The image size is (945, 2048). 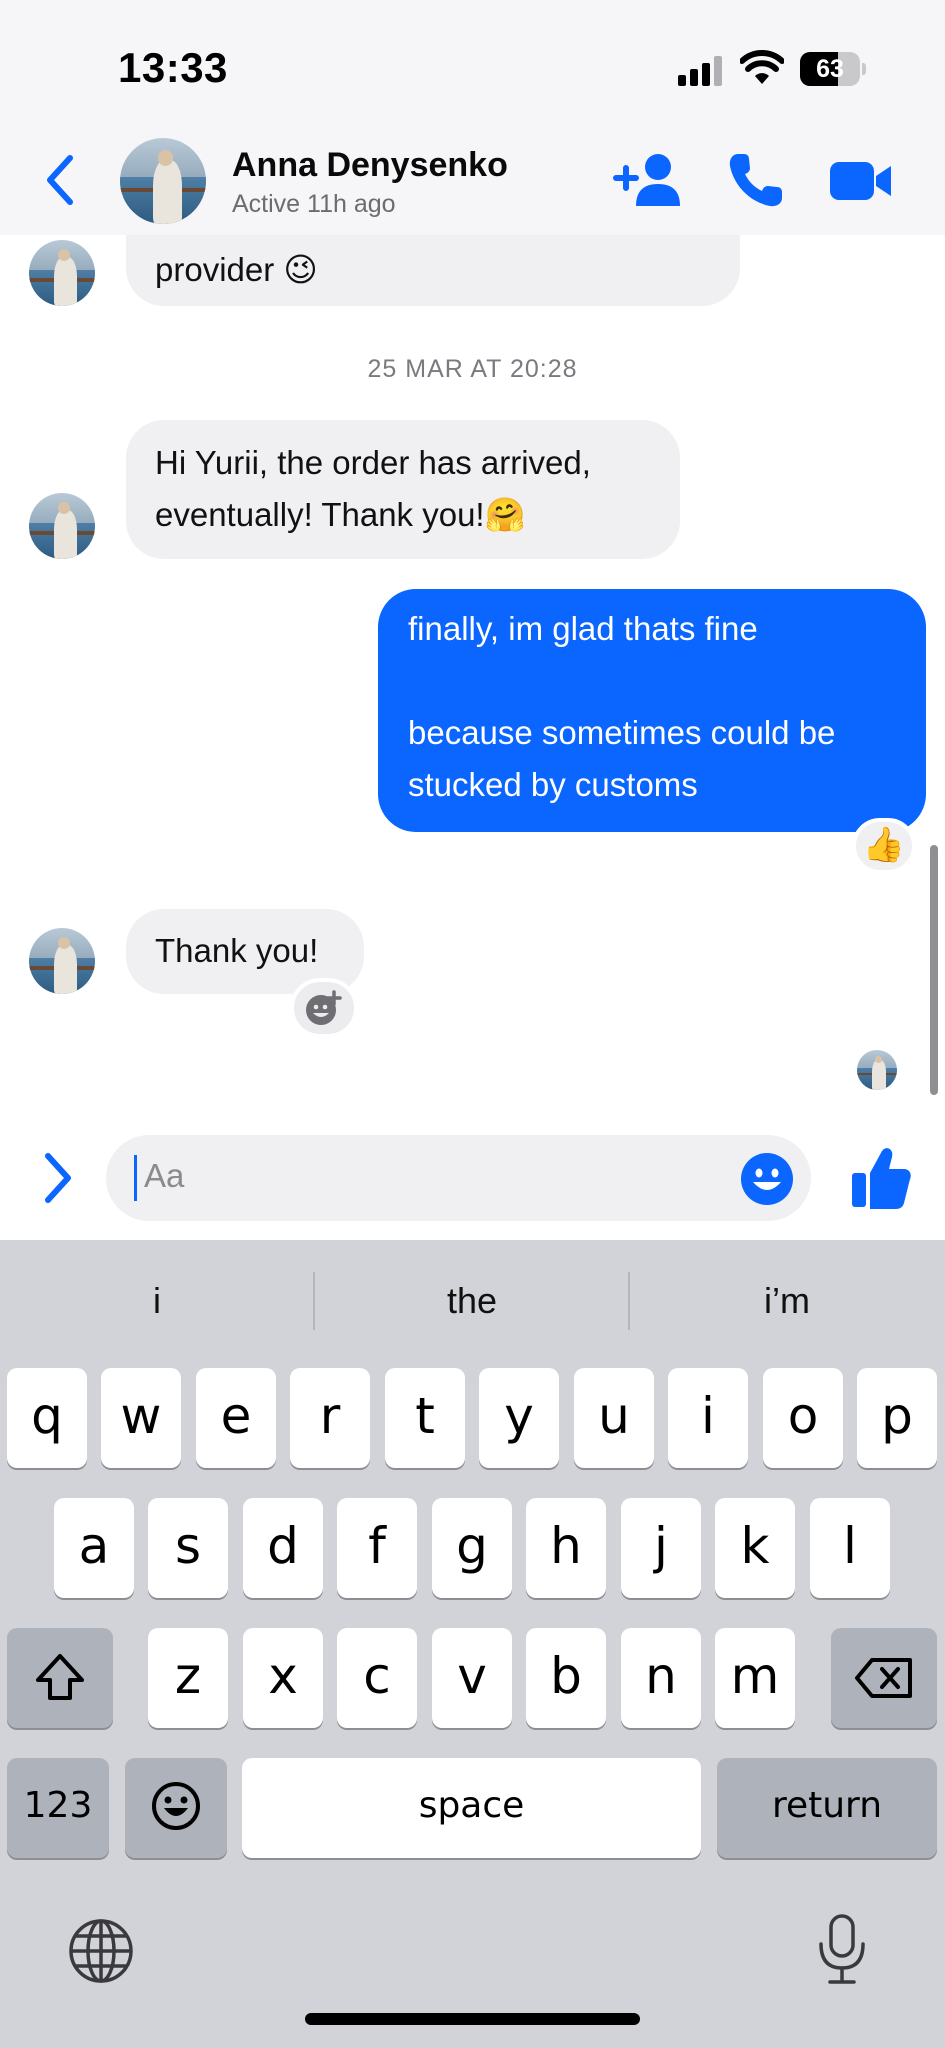 I want to click on message-input-placeholder: Aa, so click(x=164, y=1175).